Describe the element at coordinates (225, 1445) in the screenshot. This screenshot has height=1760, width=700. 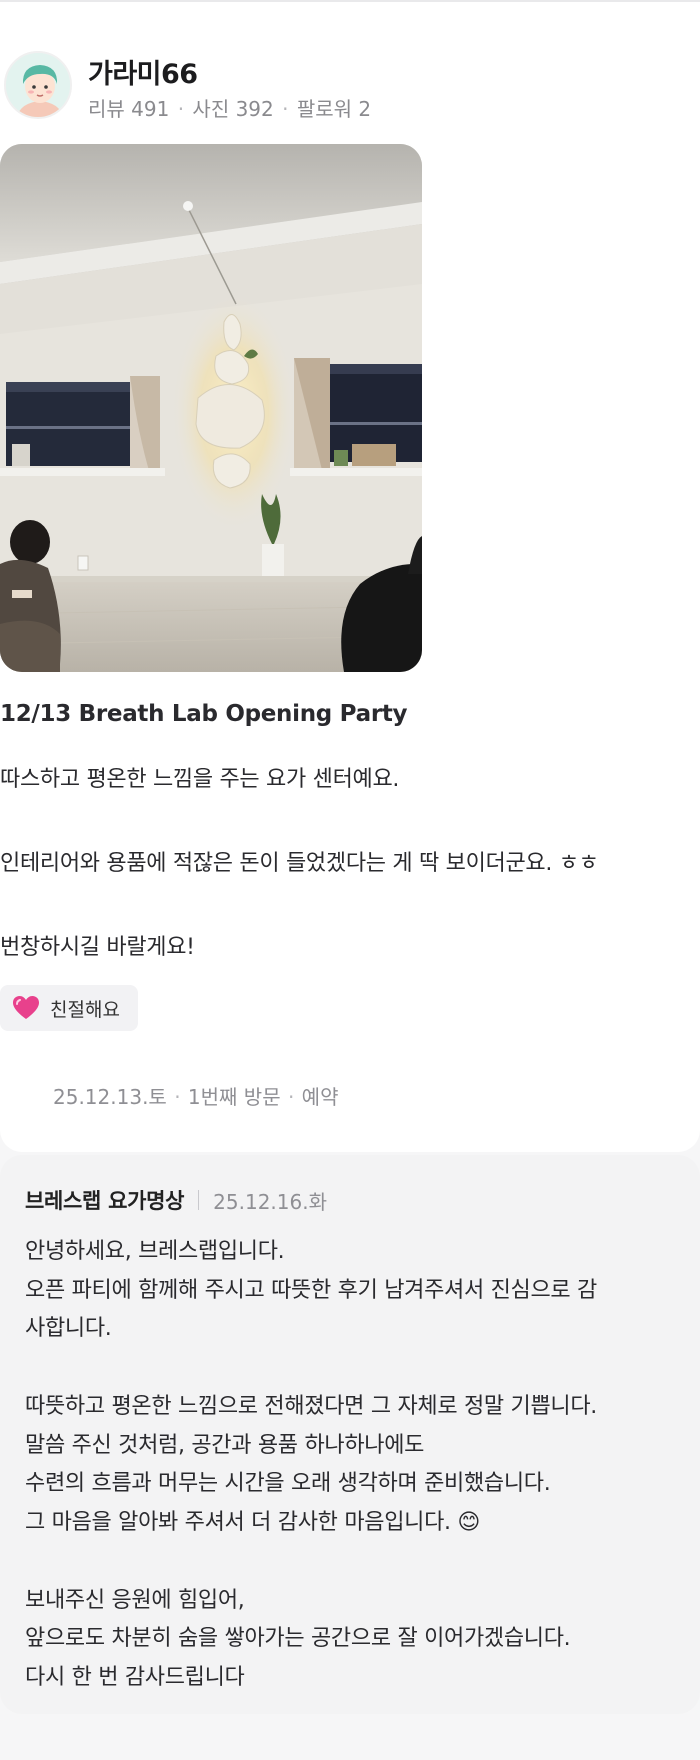
I see `reply-text-line: 말씀 주신 것처럼, 공간과 용품 하나하나에도` at that location.